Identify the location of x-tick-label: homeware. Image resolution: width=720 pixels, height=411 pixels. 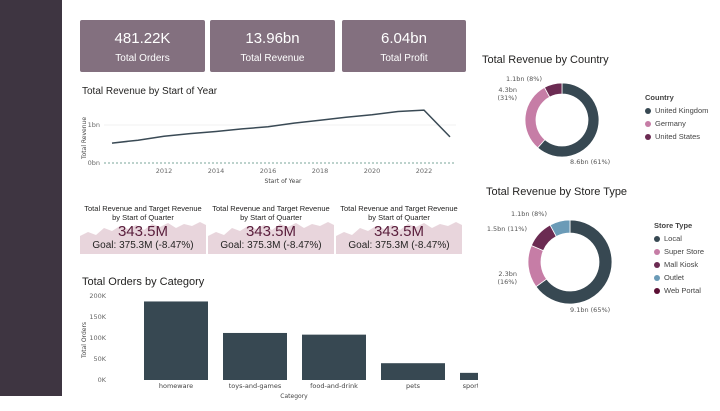
(176, 386).